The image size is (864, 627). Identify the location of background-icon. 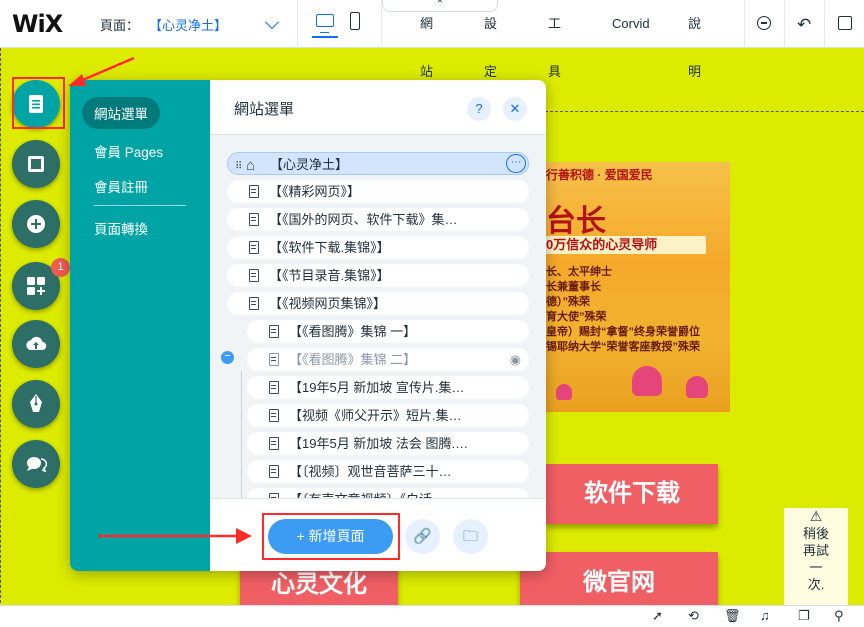
(36, 164).